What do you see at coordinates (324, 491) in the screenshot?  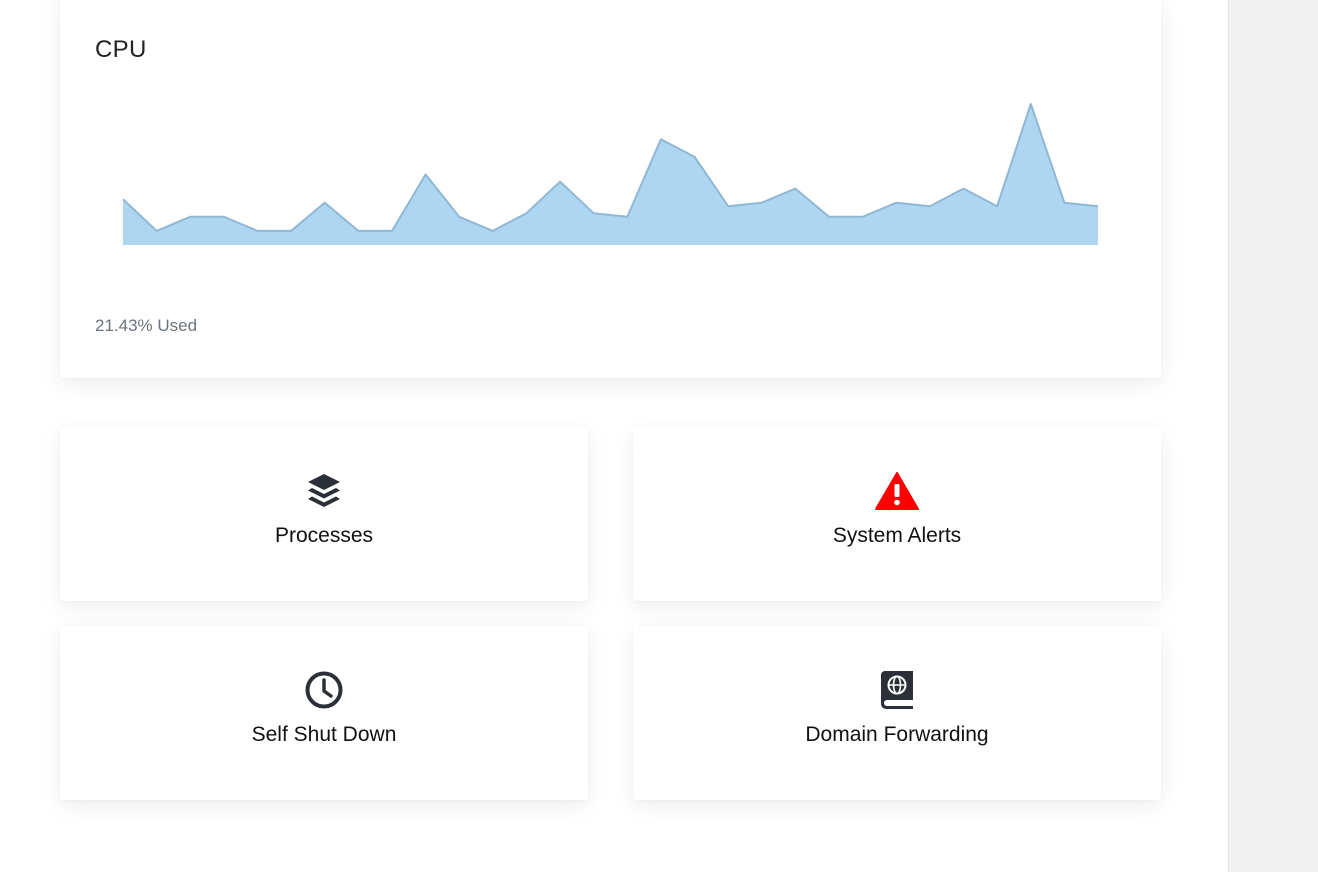 I see `layers-icon` at bounding box center [324, 491].